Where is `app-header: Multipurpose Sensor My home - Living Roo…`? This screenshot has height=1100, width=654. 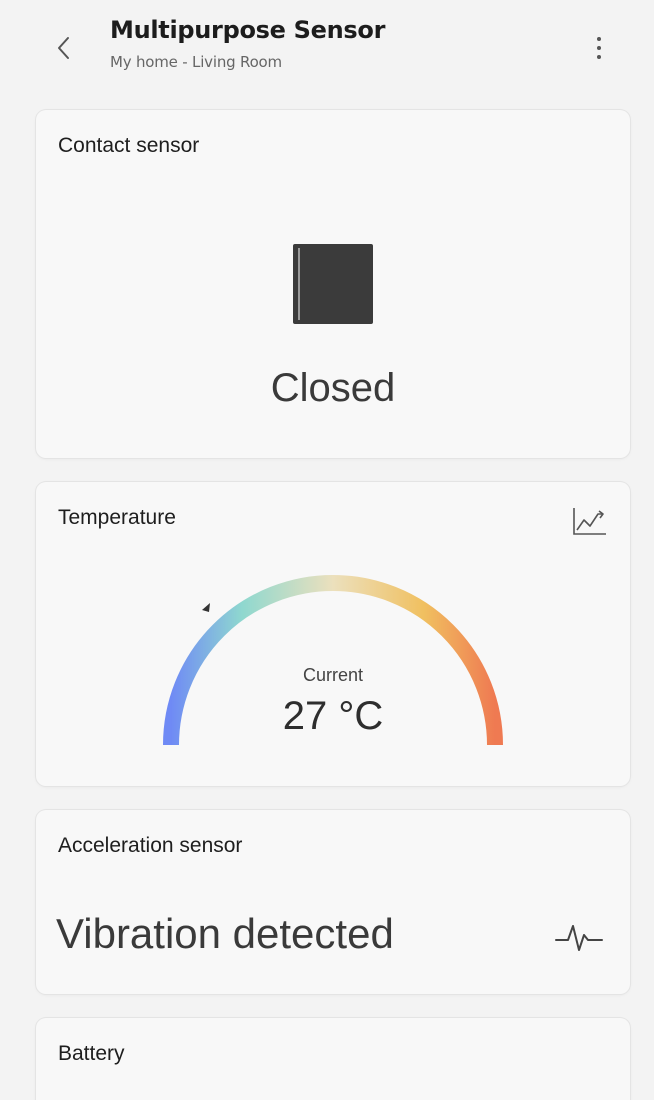
app-header: Multipurpose Sensor My home - Living Roo… is located at coordinates (327, 46).